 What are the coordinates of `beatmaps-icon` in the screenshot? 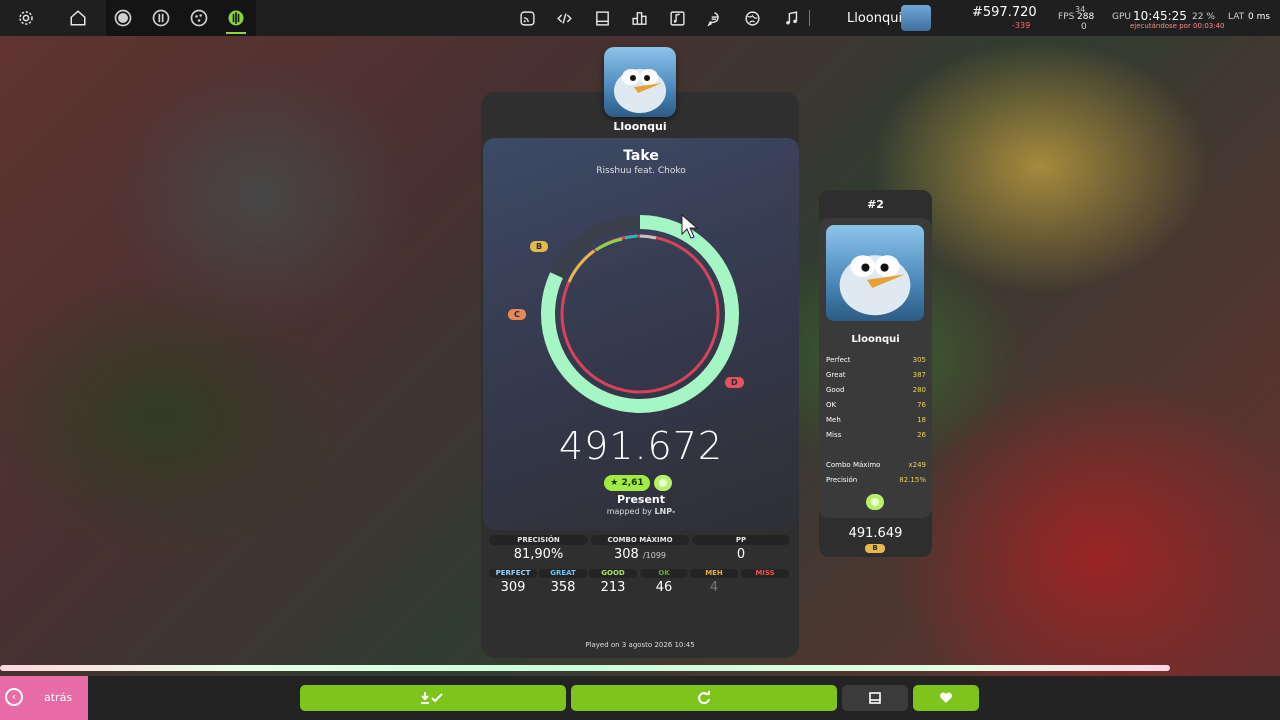 It's located at (677, 18).